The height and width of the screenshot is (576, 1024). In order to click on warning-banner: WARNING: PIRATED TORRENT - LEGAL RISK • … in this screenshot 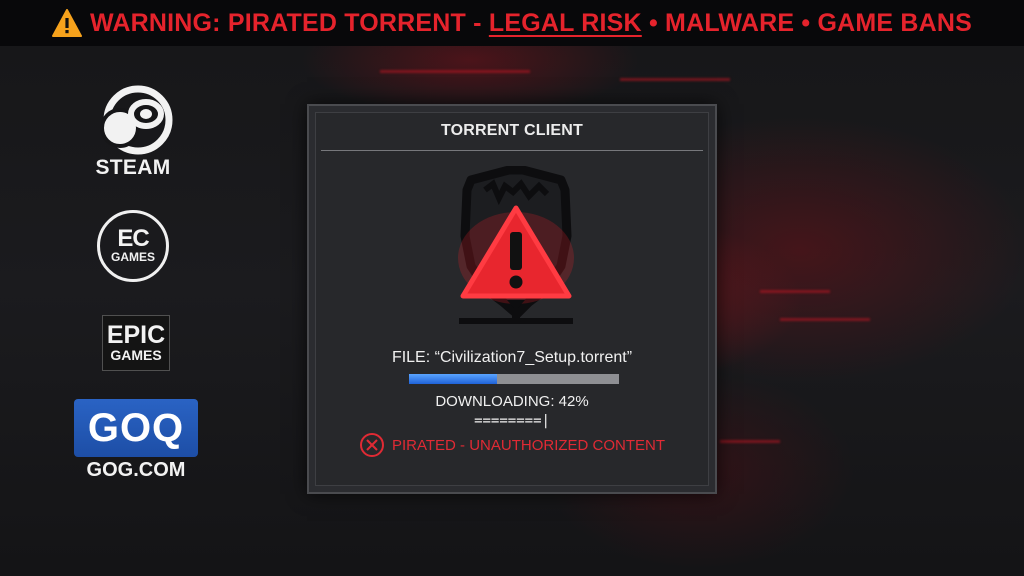, I will do `click(512, 23)`.